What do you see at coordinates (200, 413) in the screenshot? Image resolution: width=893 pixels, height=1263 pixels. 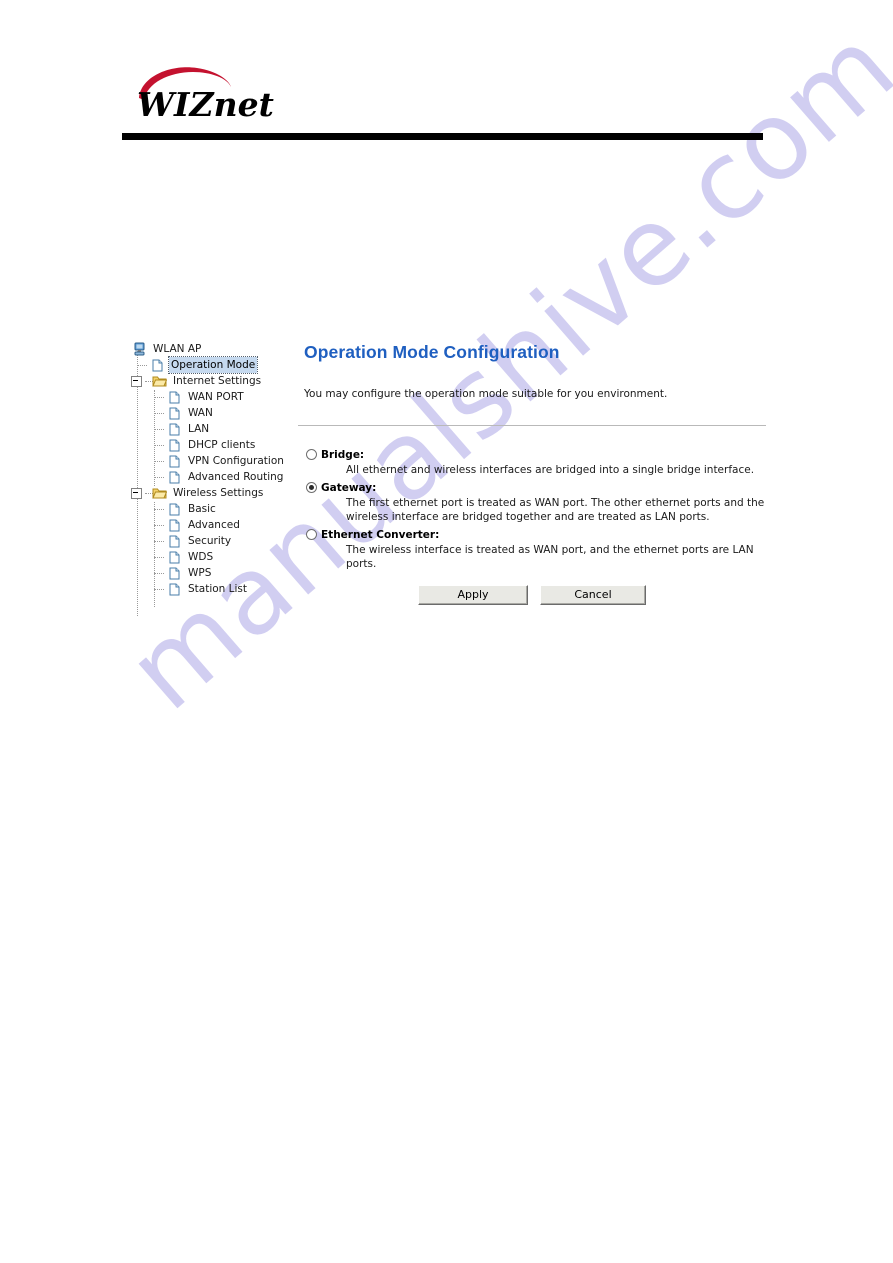 I see `tree-item-label: WAN` at bounding box center [200, 413].